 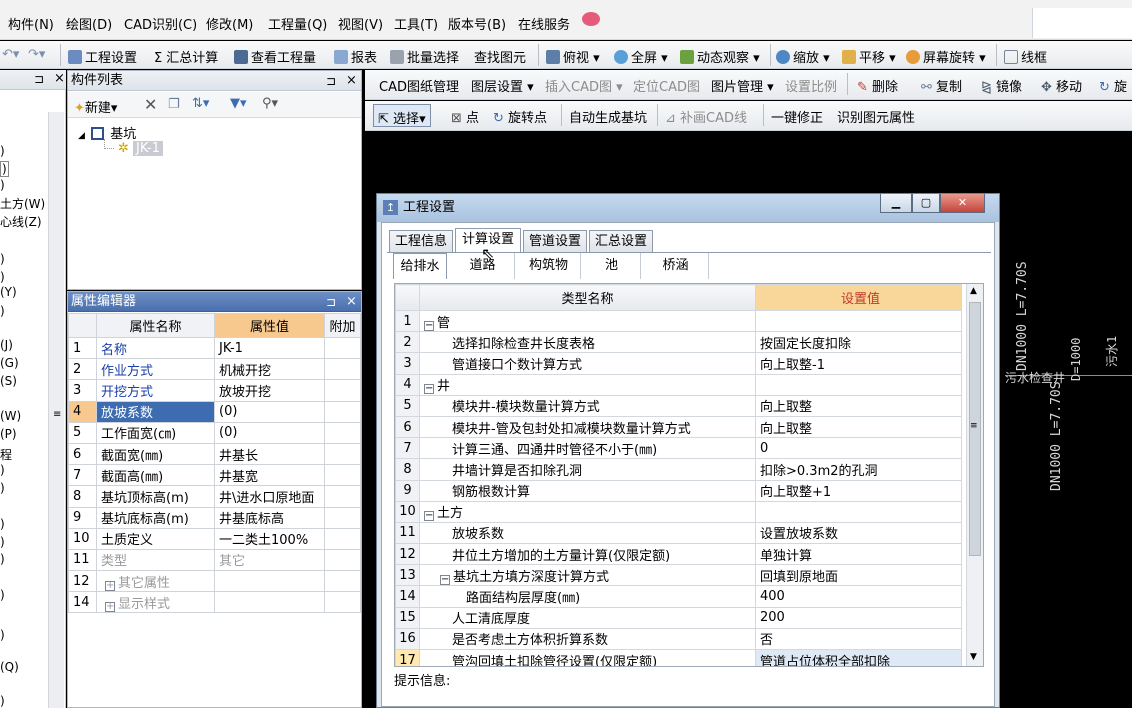 I want to click on menu-view: 视图(V), so click(x=360, y=23).